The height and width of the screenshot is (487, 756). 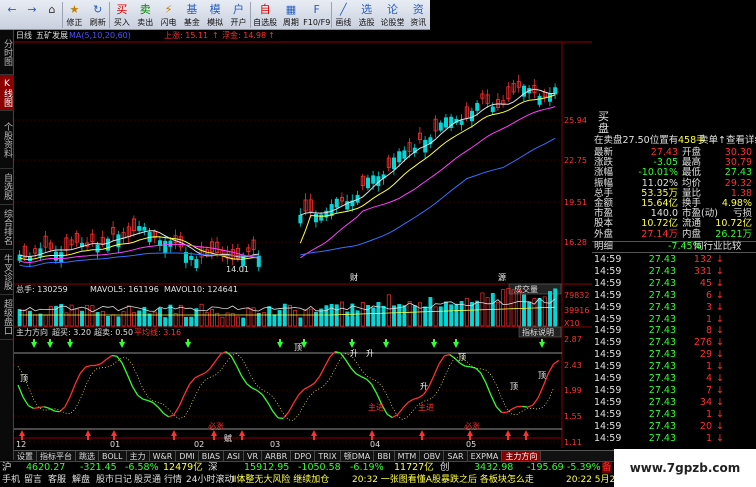 What do you see at coordinates (173, 480) in the screenshot?
I see `status-link-6: 行情` at bounding box center [173, 480].